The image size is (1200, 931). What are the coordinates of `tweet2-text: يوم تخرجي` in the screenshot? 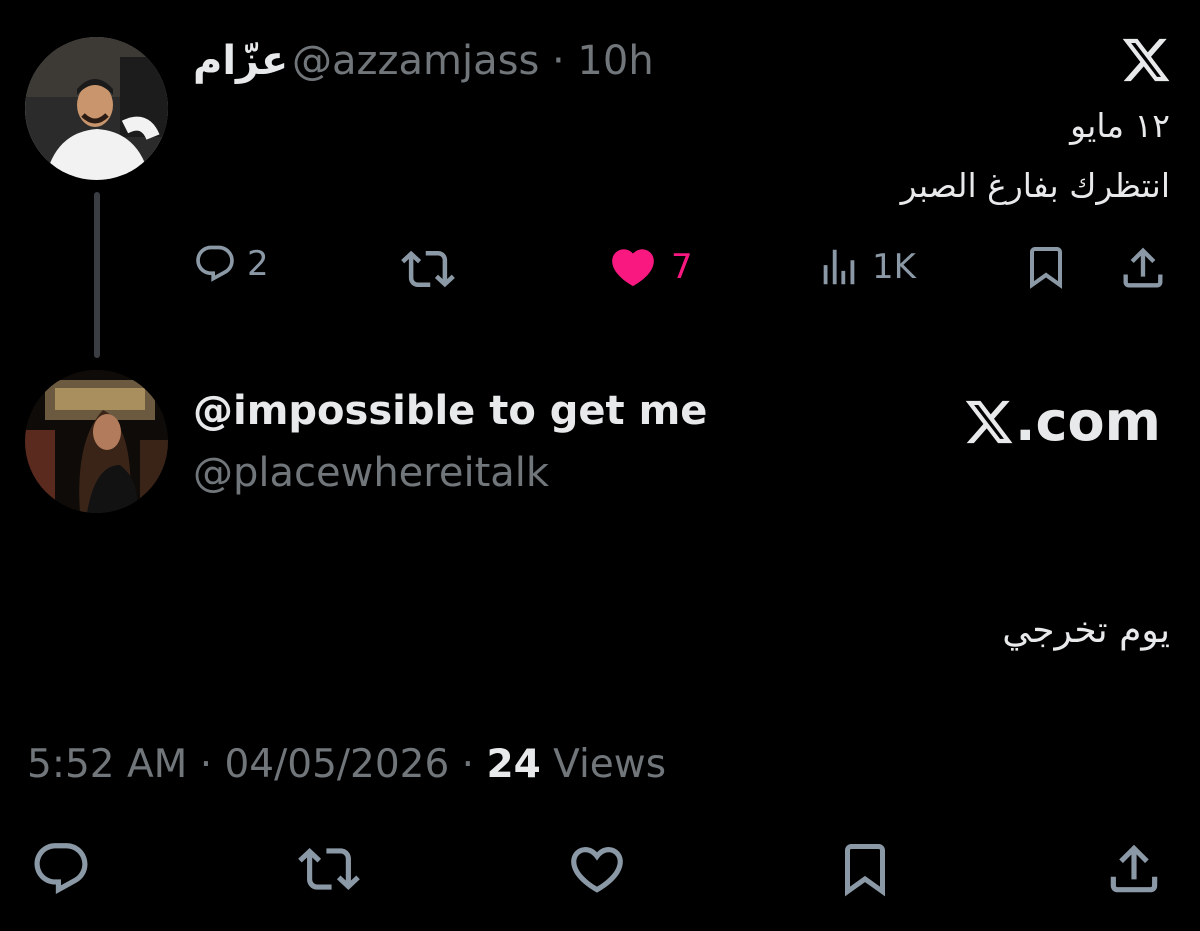 It's located at (1086, 630).